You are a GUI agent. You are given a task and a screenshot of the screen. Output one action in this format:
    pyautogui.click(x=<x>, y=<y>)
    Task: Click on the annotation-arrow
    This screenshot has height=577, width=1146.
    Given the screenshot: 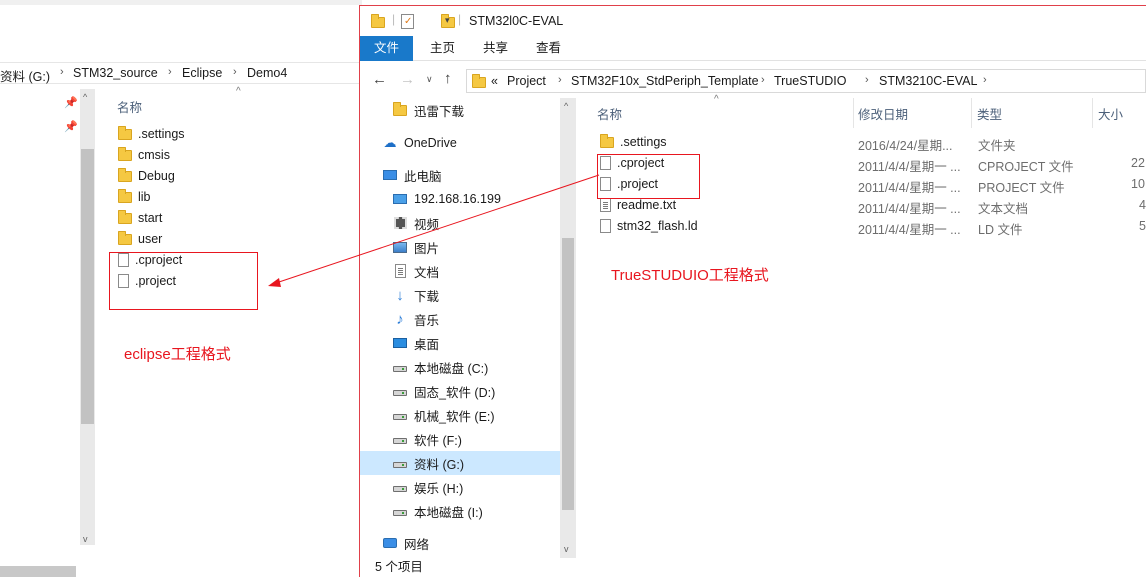 What is the action you would take?
    pyautogui.click(x=434, y=230)
    